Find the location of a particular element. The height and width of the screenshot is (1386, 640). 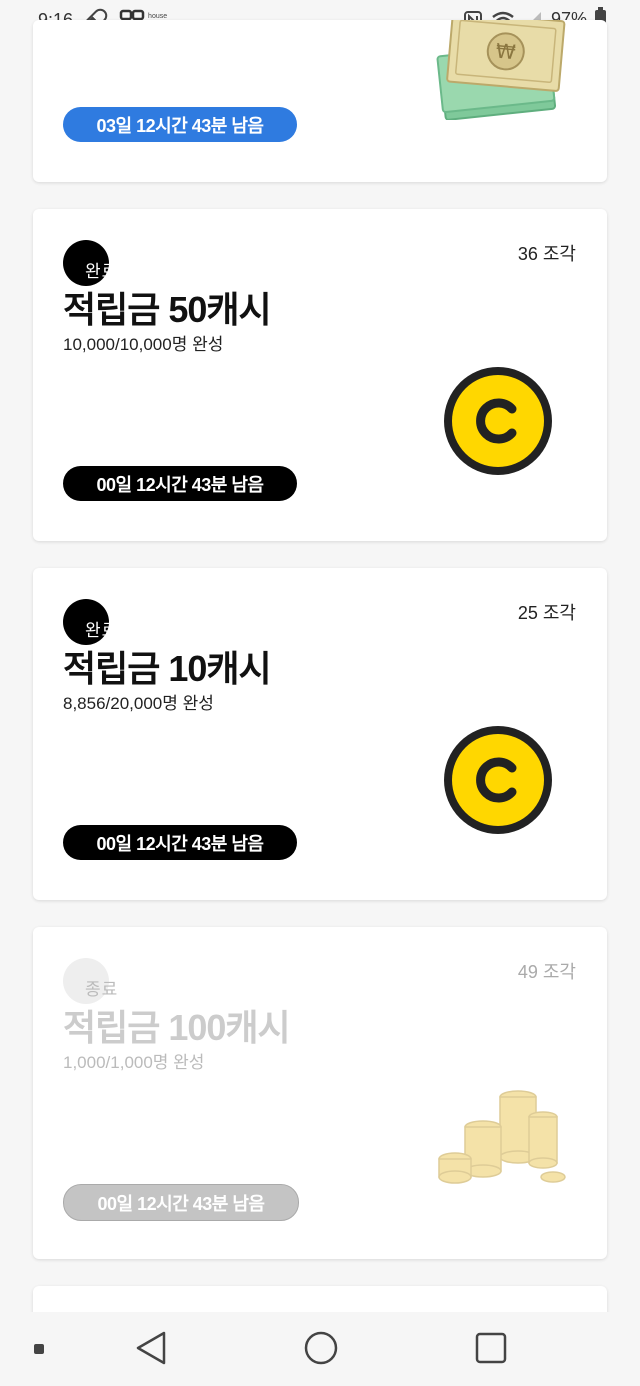

pieces-count: 49 조각 is located at coordinates (546, 972).